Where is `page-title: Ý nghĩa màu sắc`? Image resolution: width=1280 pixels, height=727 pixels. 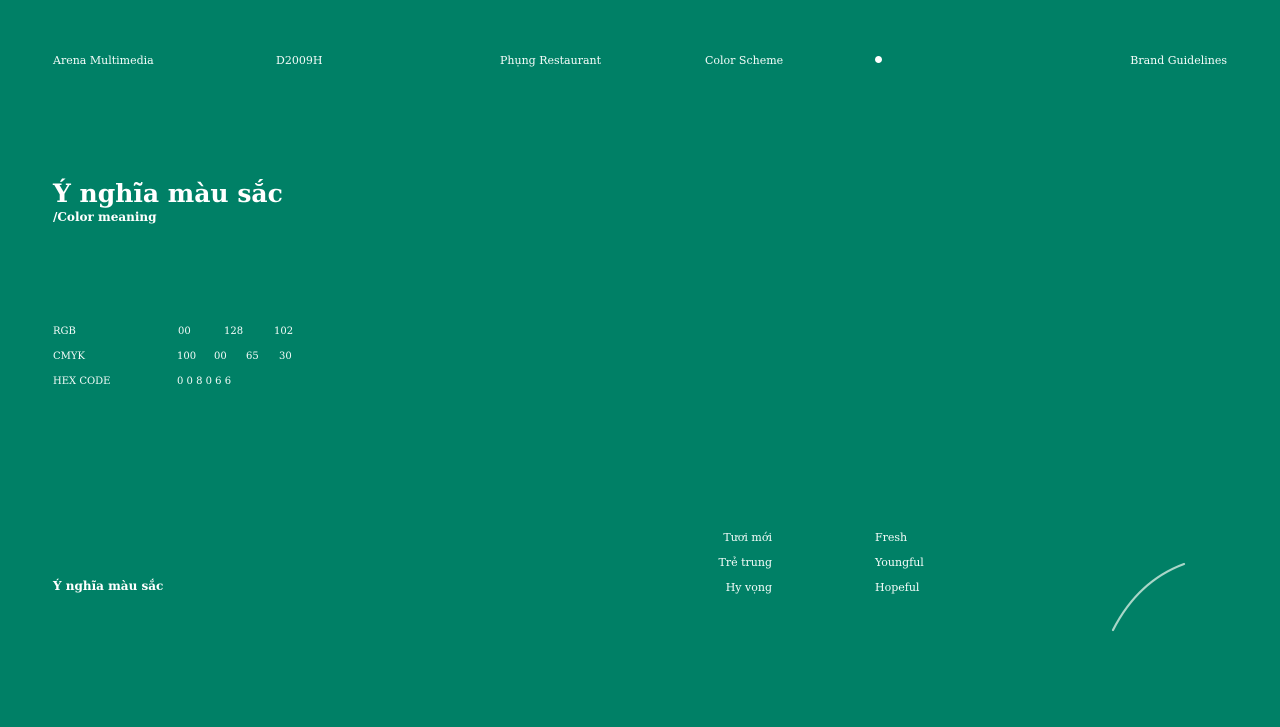
page-title: Ý nghĩa màu sắc is located at coordinates (168, 193).